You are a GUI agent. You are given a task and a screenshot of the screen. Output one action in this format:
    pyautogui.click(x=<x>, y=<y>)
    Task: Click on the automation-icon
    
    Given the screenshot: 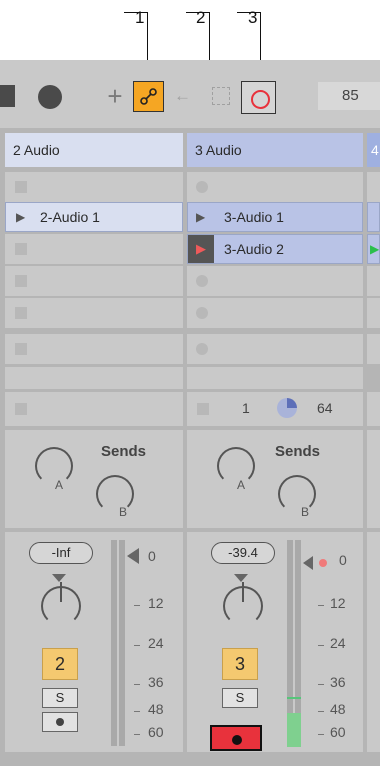 What is the action you would take?
    pyautogui.click(x=148, y=96)
    